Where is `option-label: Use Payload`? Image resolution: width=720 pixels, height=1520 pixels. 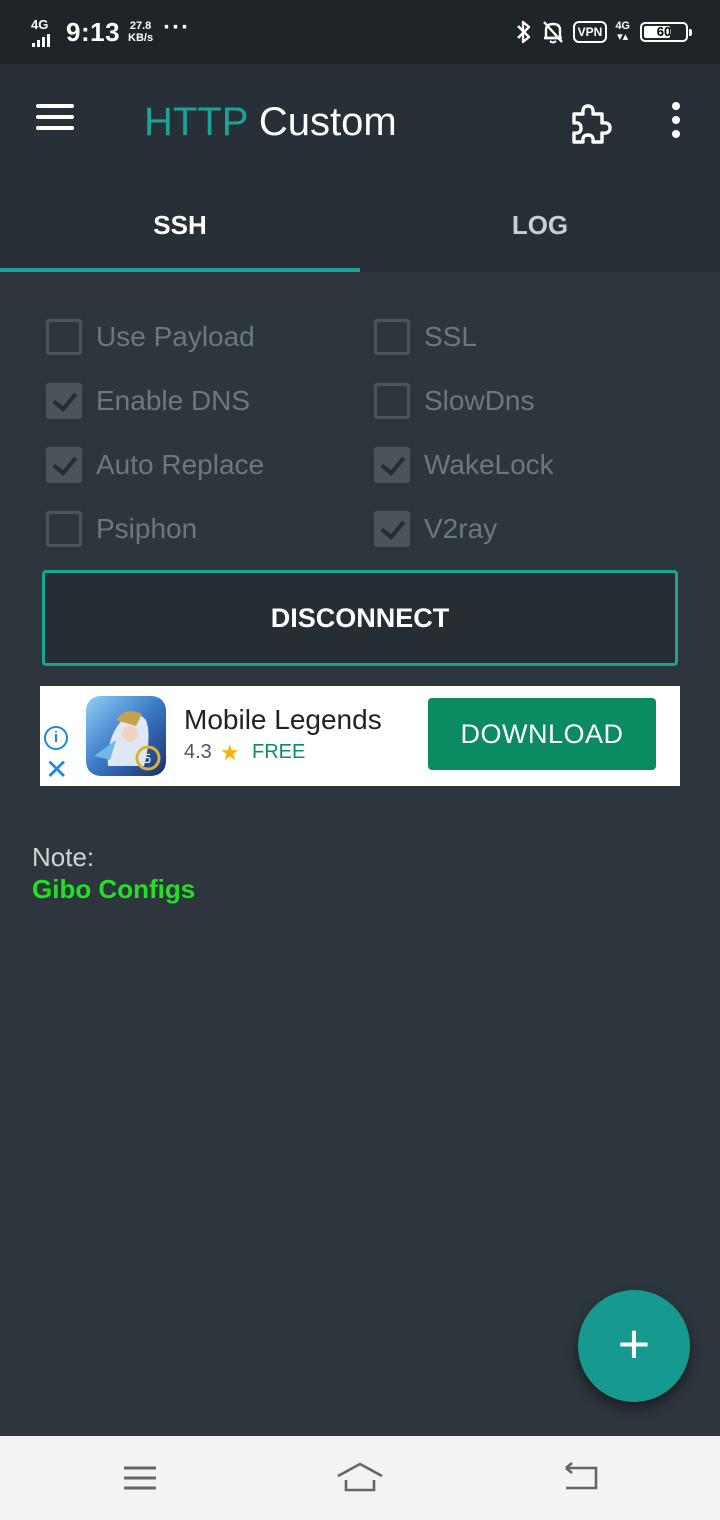
option-label: Use Payload is located at coordinates (175, 336).